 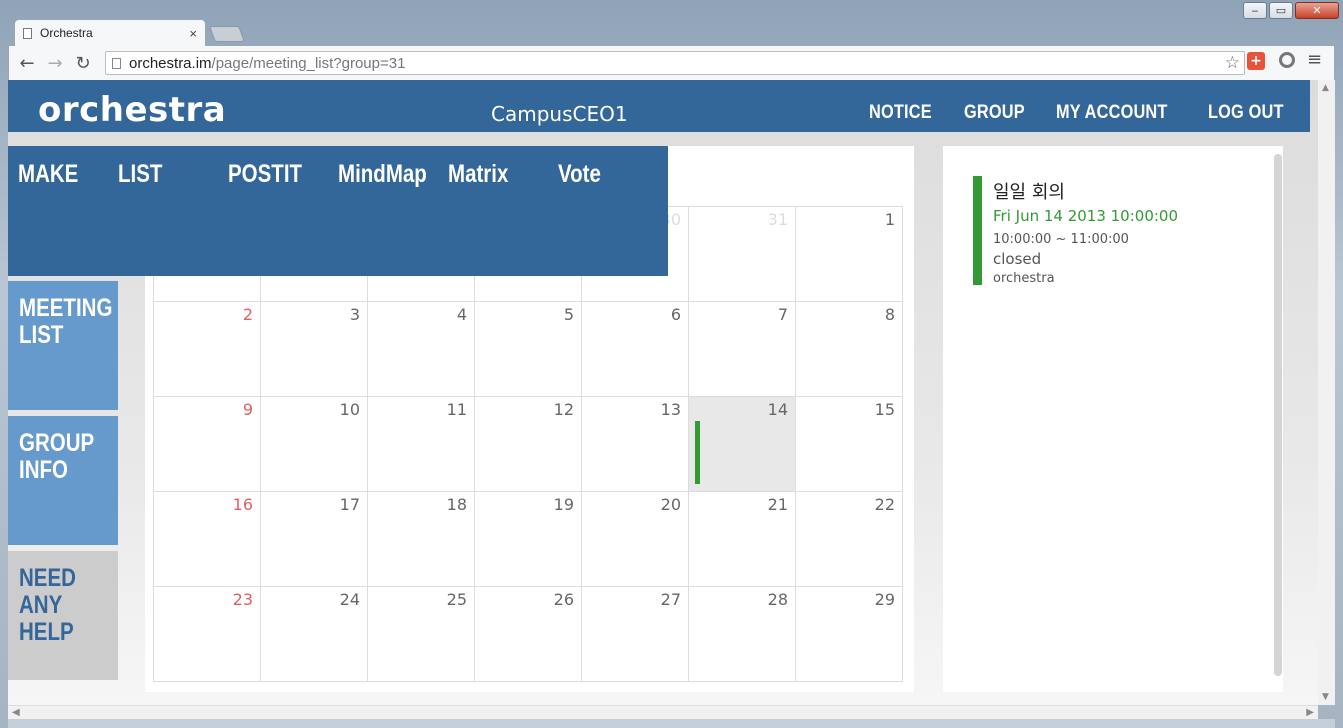 I want to click on meeting-color-bar, so click(x=977, y=230).